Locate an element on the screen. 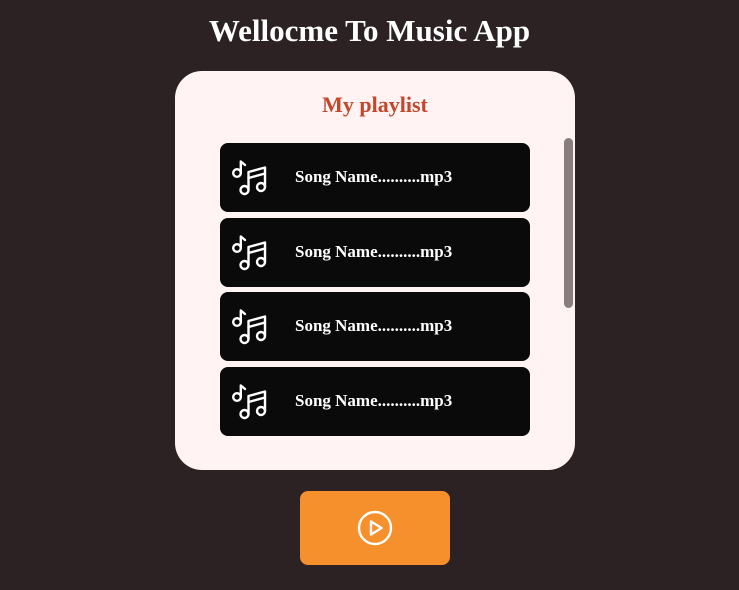  play-circle-icon is located at coordinates (375, 528).